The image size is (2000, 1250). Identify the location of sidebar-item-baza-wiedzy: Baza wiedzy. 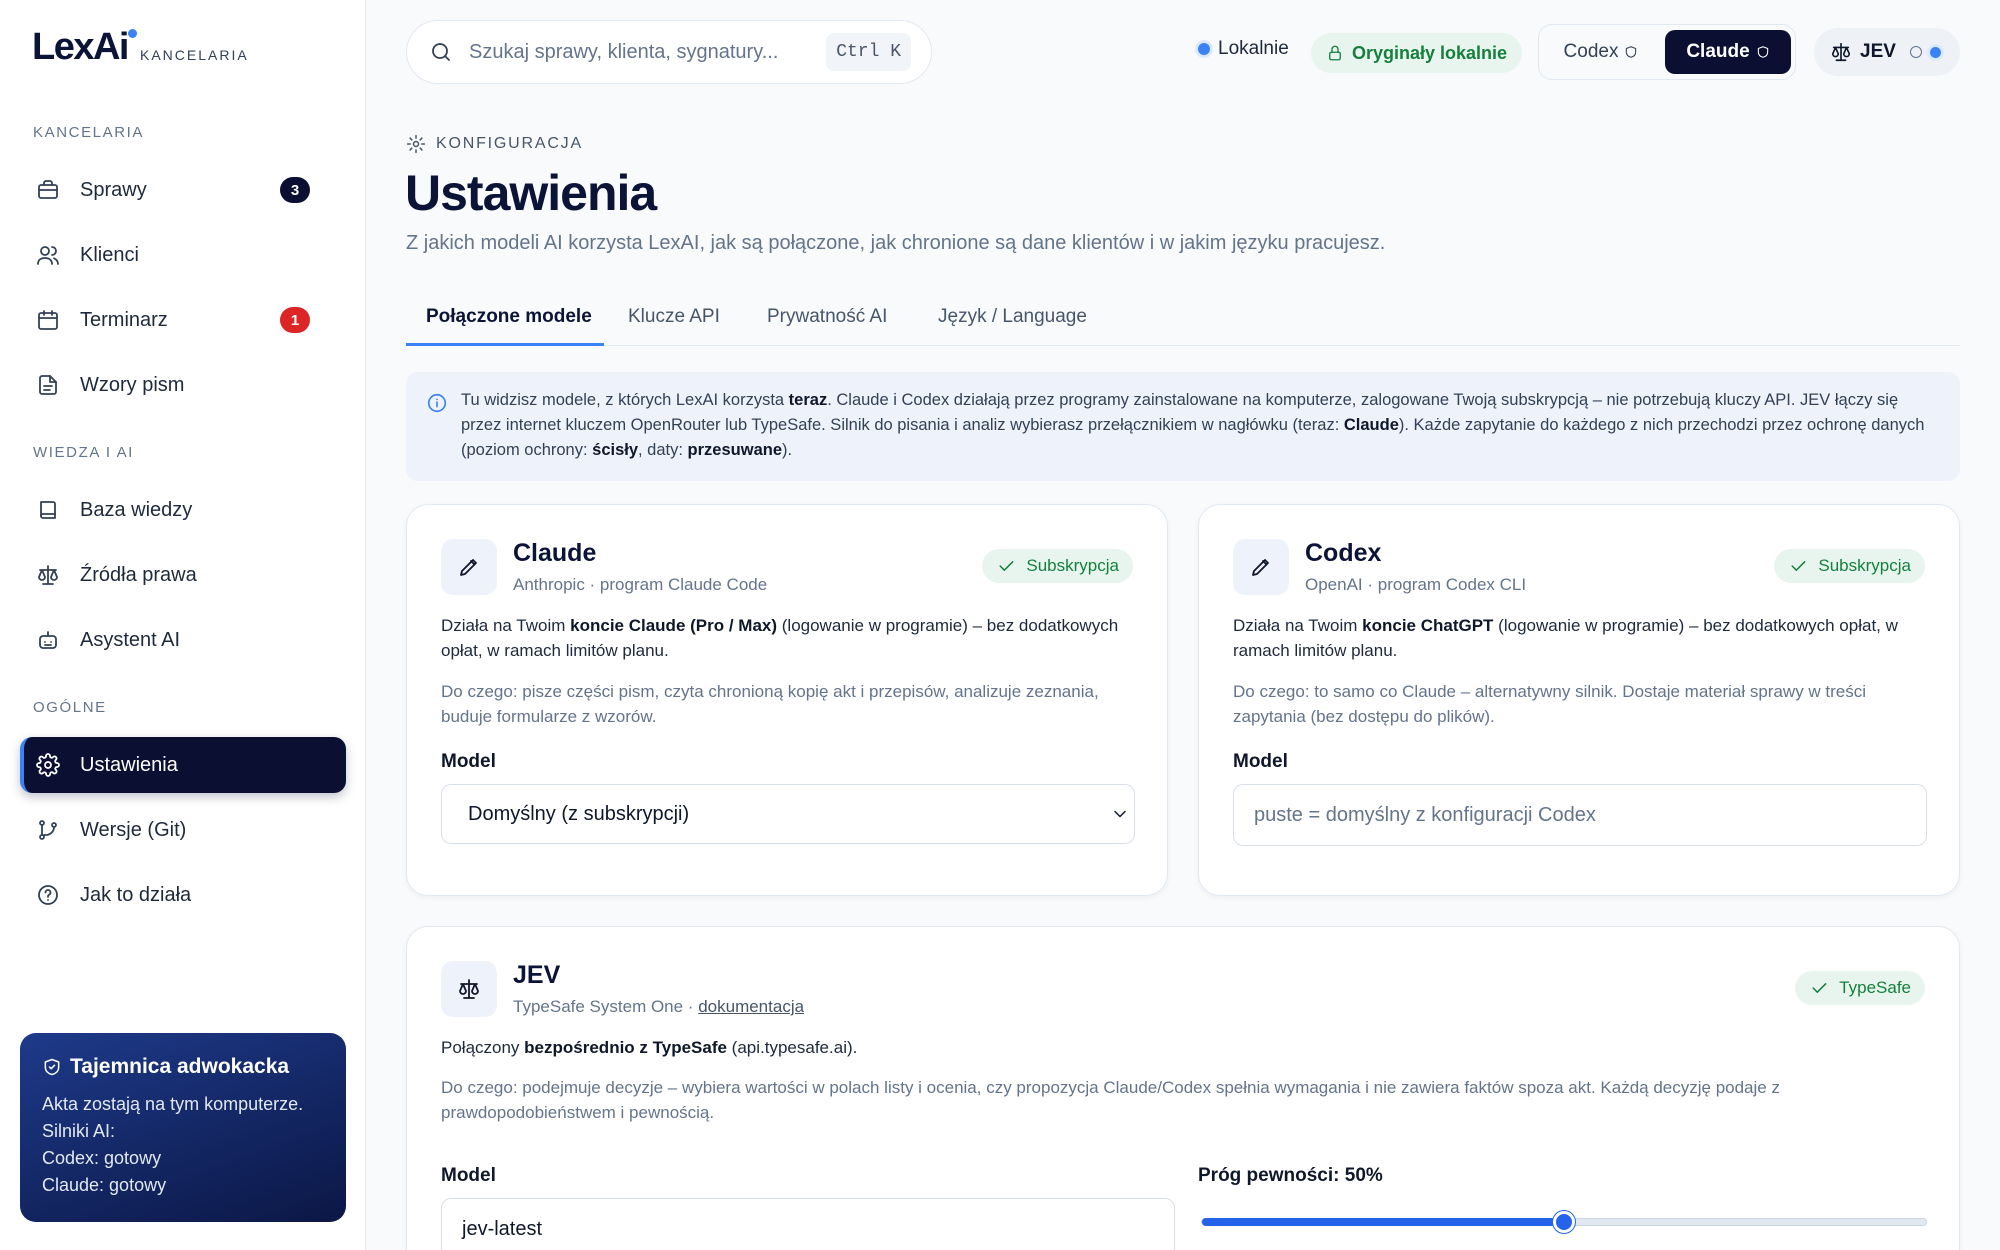
(183, 510).